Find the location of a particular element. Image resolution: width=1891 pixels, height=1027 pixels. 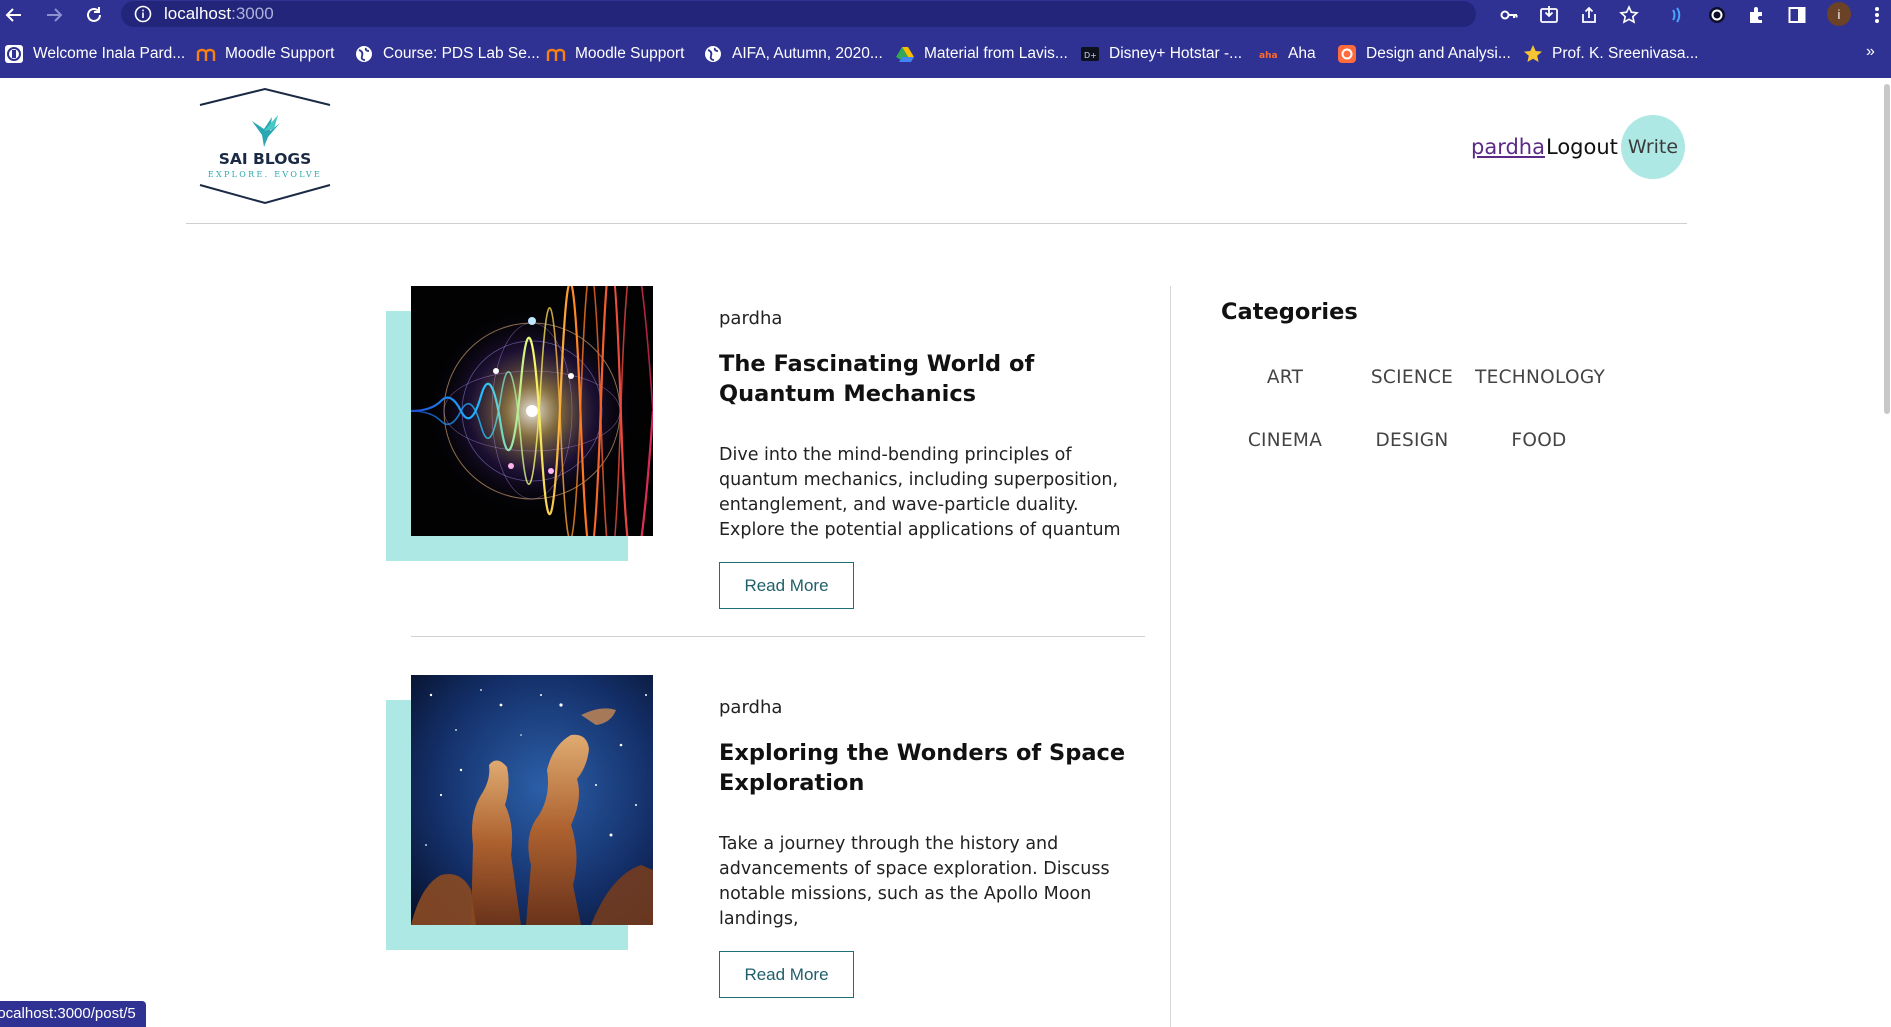

share-icon is located at coordinates (1588, 14).